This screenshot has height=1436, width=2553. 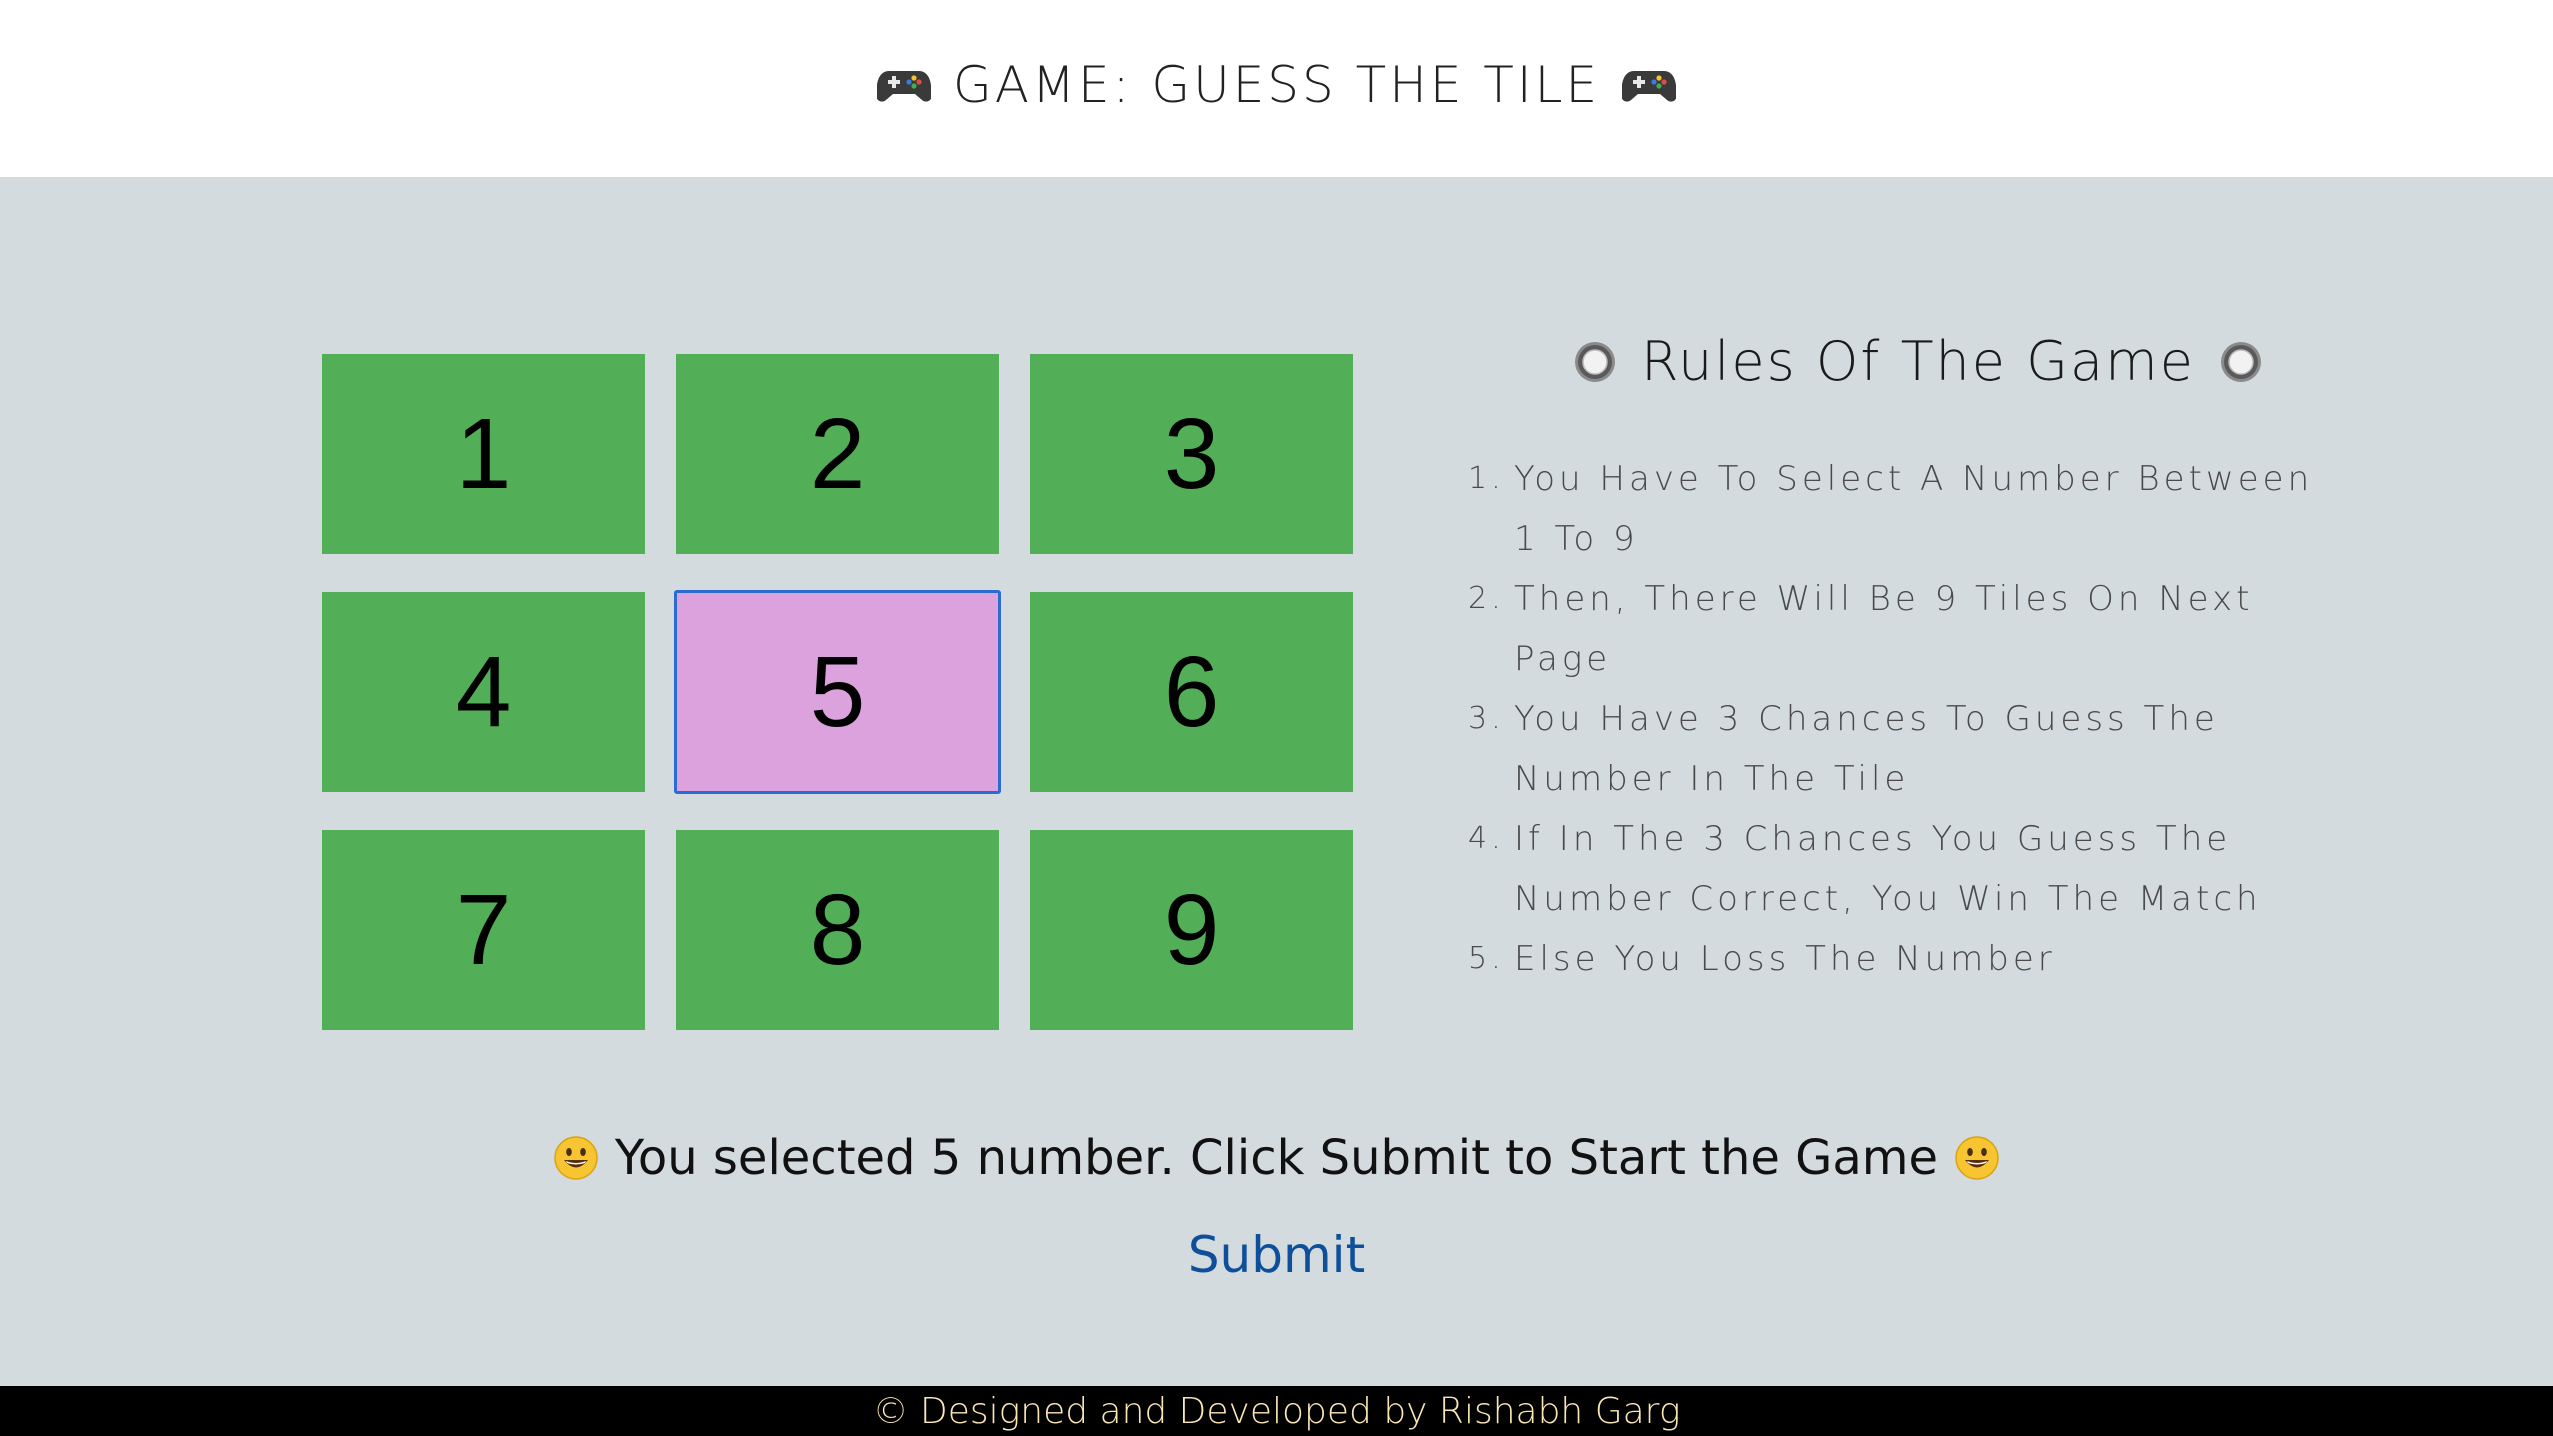 I want to click on rule-number: 2., so click(x=1486, y=598).